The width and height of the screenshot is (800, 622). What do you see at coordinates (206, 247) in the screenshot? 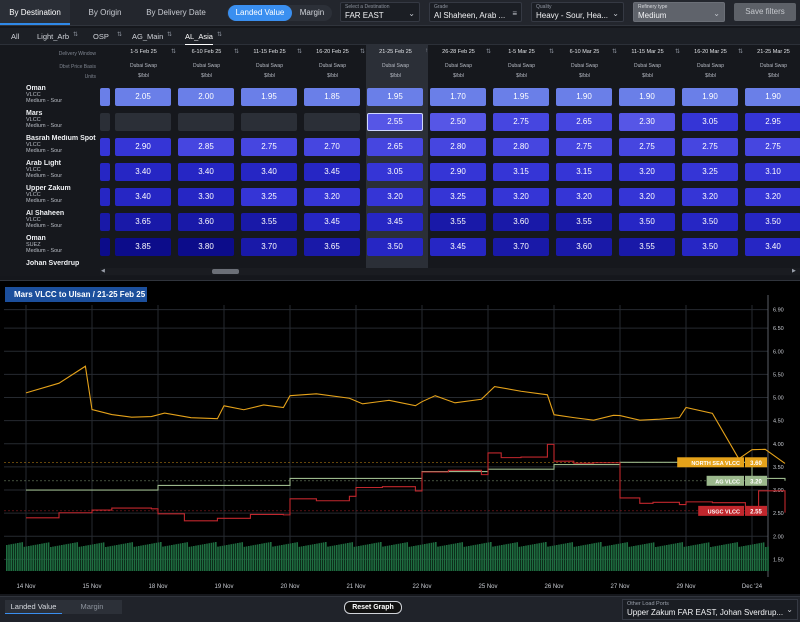
I see `grid-cell: 3.80` at bounding box center [206, 247].